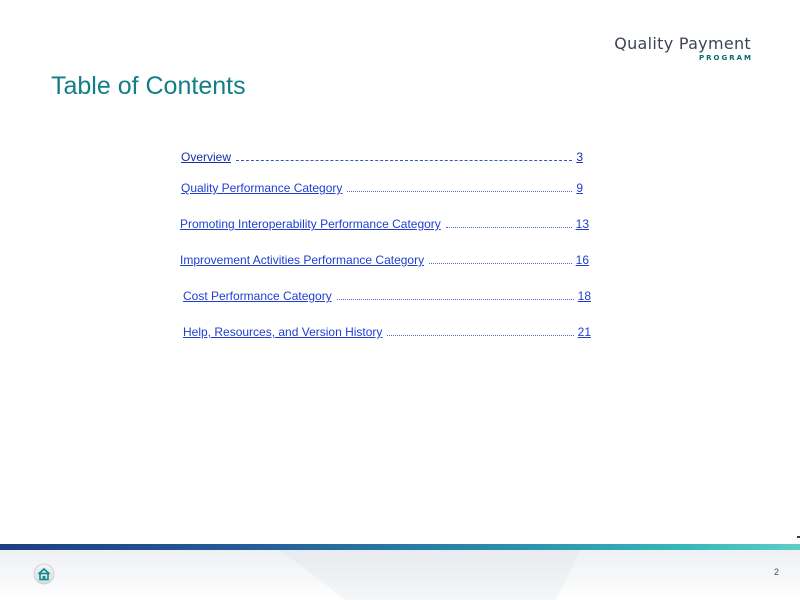 This screenshot has height=600, width=800. I want to click on qpp-logo: Quality Payment PROGRAM, so click(682, 48).